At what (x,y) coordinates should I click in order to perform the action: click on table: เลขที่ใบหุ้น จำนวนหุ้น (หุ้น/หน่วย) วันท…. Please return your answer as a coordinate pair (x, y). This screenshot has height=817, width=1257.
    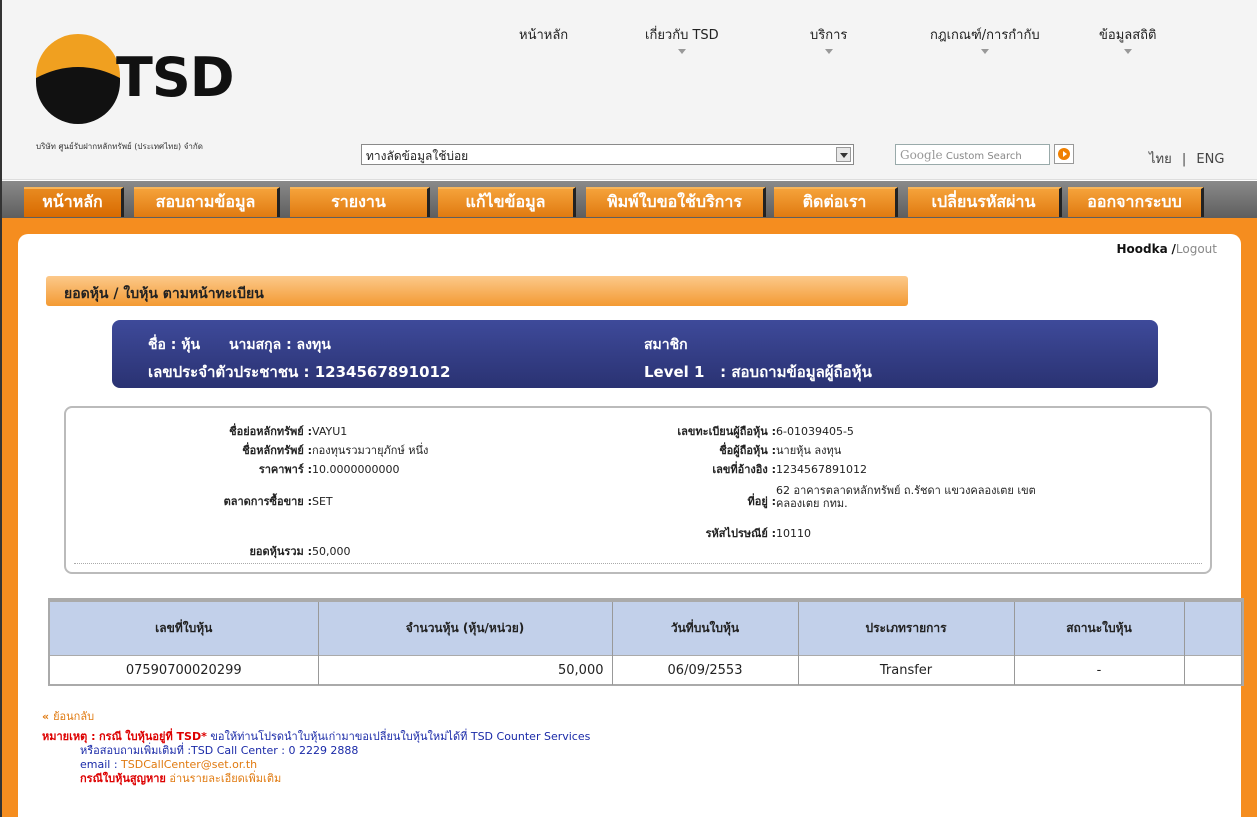
    Looking at the image, I should click on (646, 642).